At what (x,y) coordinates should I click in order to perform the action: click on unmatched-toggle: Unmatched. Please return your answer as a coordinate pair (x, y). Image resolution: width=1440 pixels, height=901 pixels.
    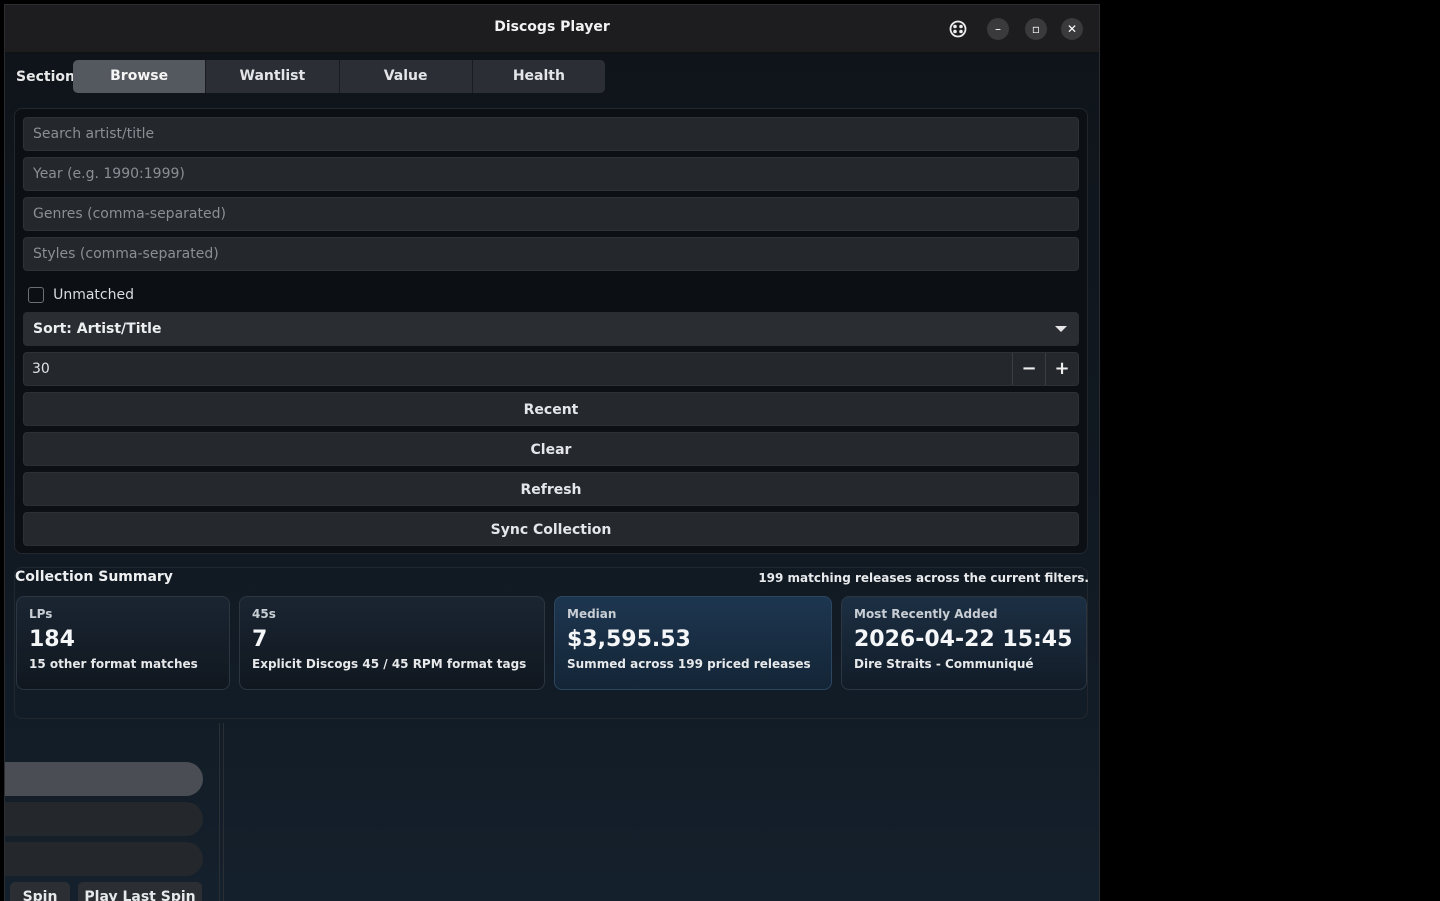
    Looking at the image, I should click on (81, 294).